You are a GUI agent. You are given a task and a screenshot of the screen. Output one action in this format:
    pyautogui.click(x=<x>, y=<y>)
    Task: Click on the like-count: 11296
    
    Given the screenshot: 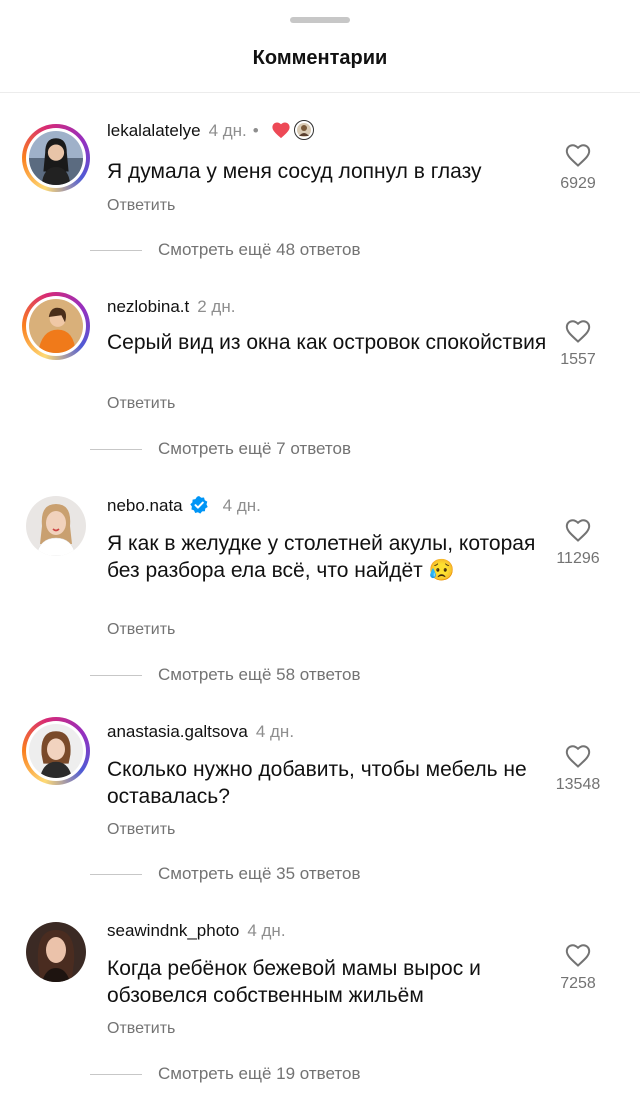 What is the action you would take?
    pyautogui.click(x=578, y=558)
    